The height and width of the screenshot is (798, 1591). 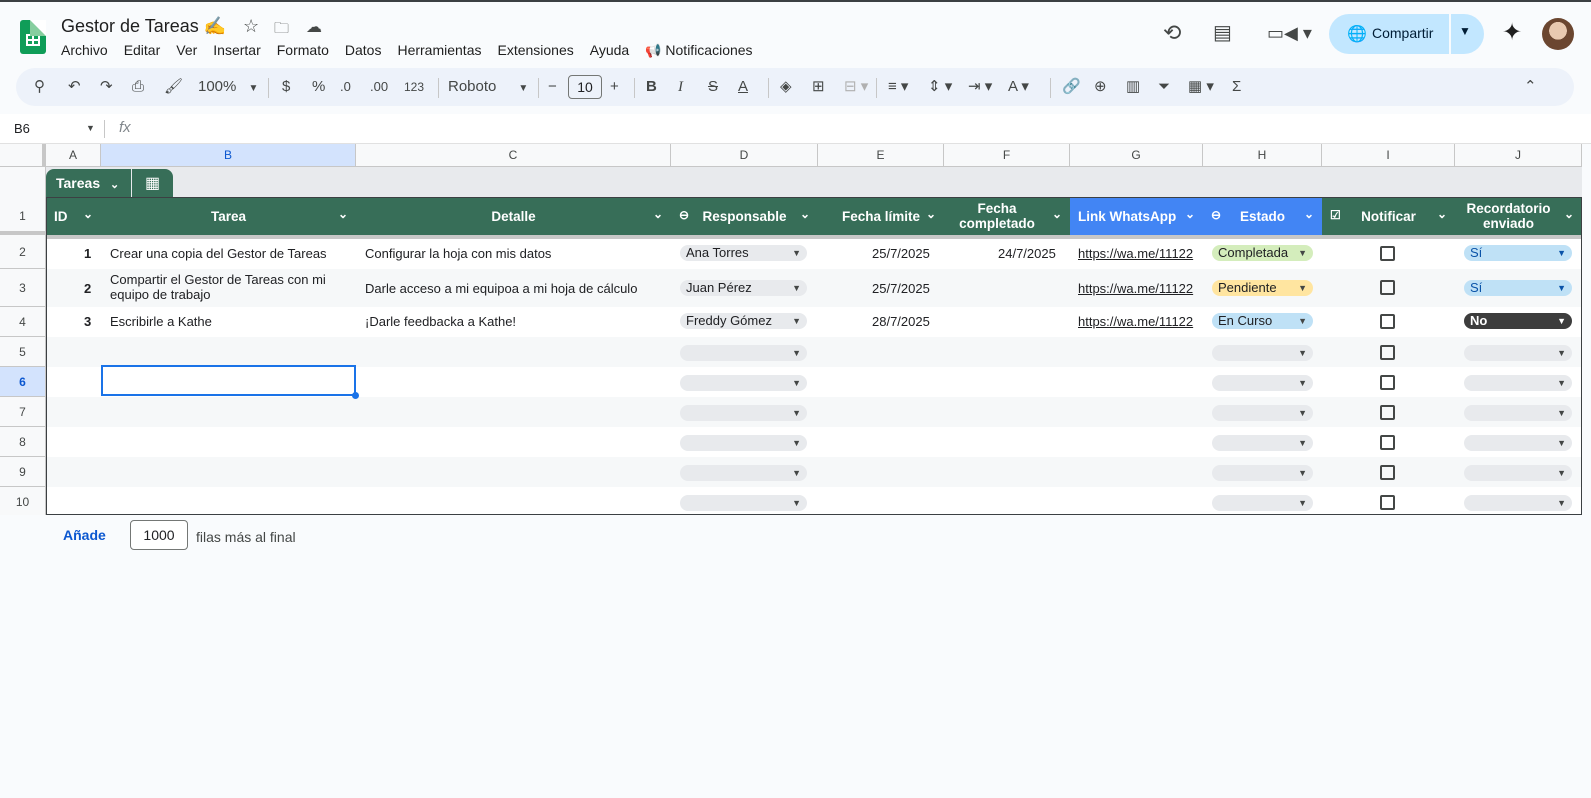 I want to click on header-recordatorio: Recordatorio enviado ⌄, so click(x=1518, y=216).